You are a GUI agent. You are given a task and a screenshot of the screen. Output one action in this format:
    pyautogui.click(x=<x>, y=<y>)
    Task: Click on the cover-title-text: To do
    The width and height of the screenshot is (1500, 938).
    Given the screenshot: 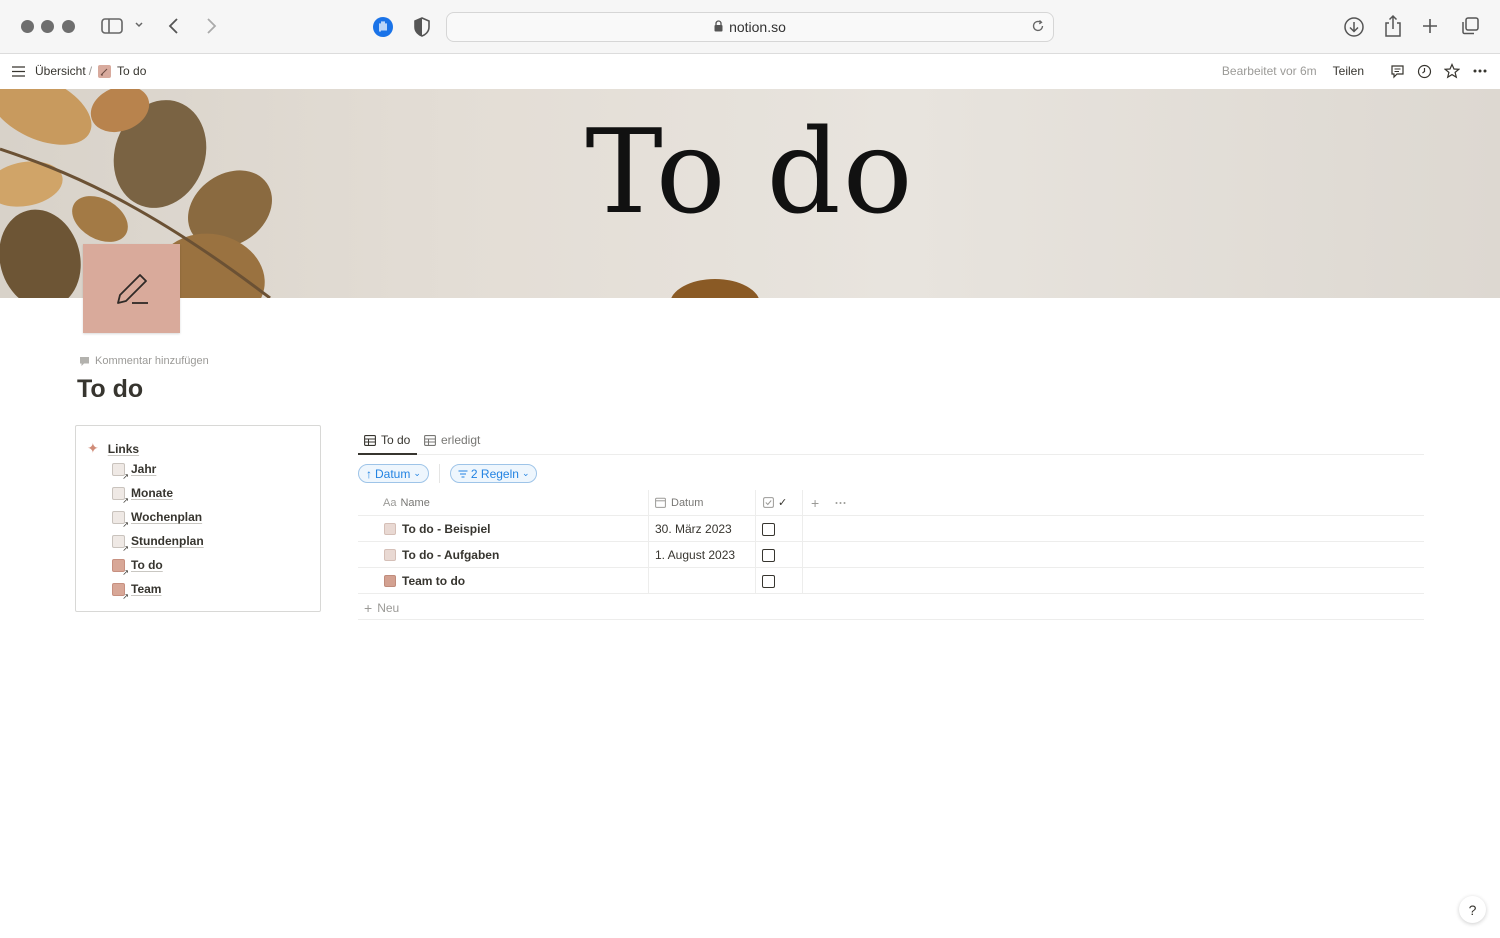 What is the action you would take?
    pyautogui.click(x=750, y=172)
    